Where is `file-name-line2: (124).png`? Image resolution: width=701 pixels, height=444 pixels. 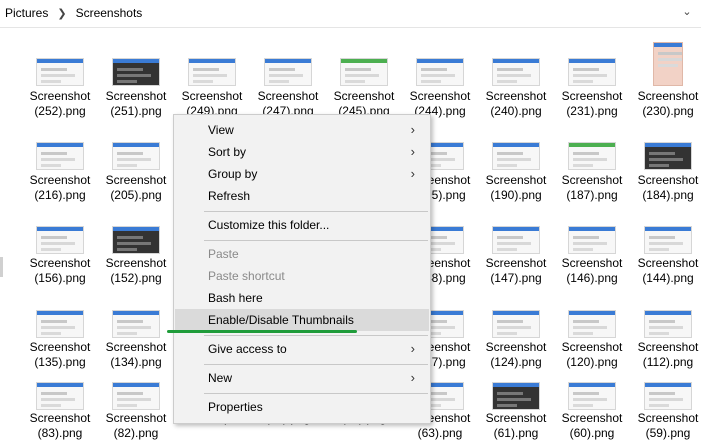
file-name-line2: (124).png is located at coordinates (516, 362).